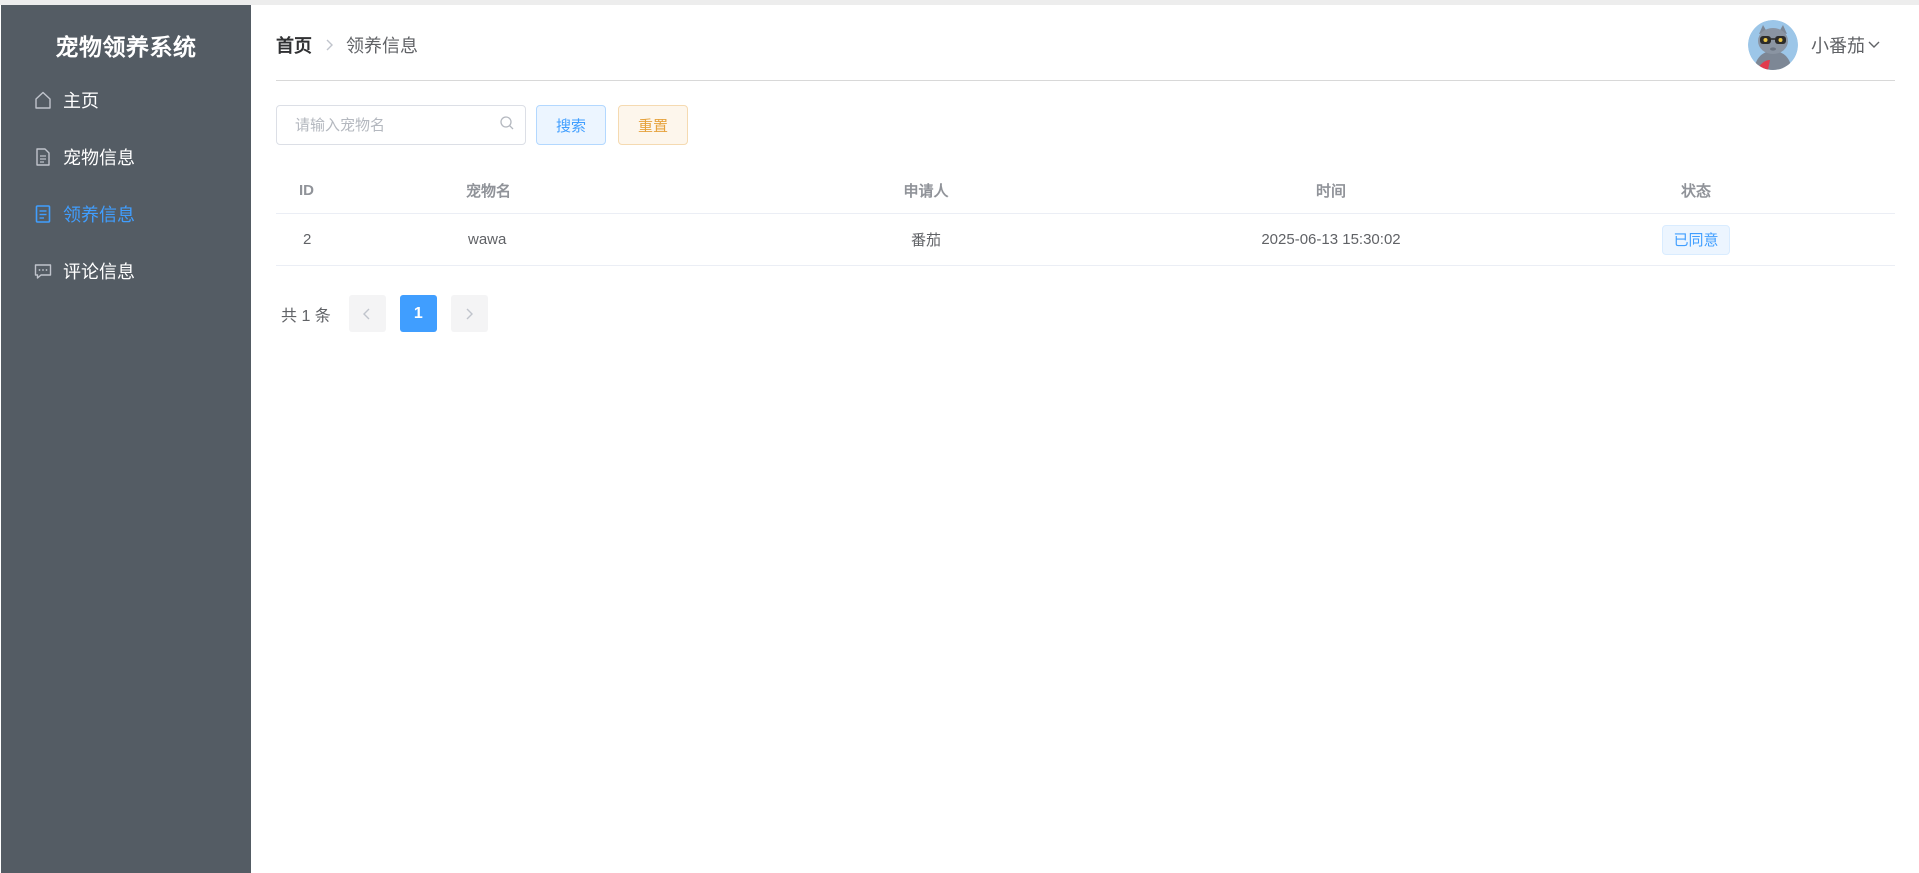  I want to click on search-button: 搜索, so click(571, 125).